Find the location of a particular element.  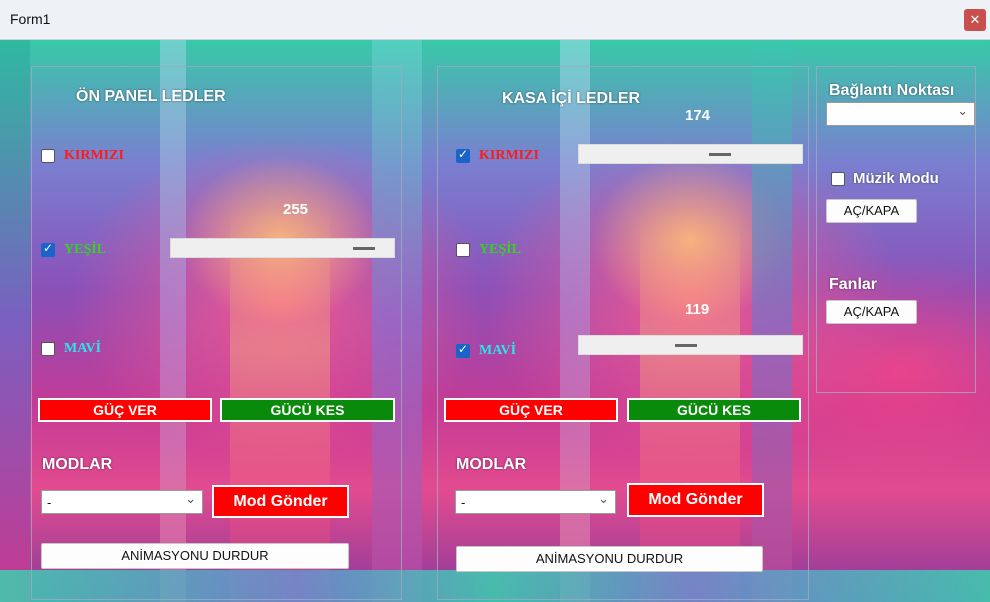

port-select: ⌄ is located at coordinates (900, 114).